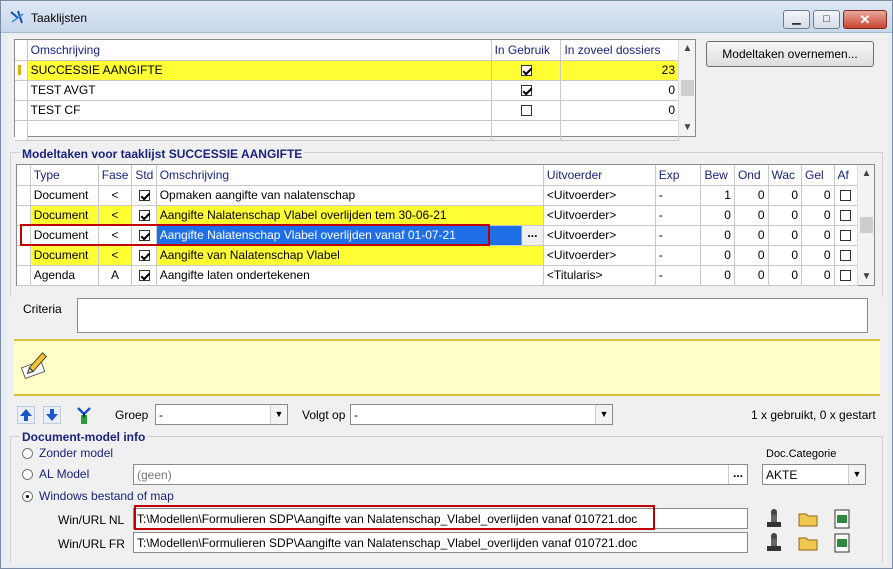  Describe the element at coordinates (259, 90) in the screenshot. I see `tasklist-name: TEST AVGT` at that location.